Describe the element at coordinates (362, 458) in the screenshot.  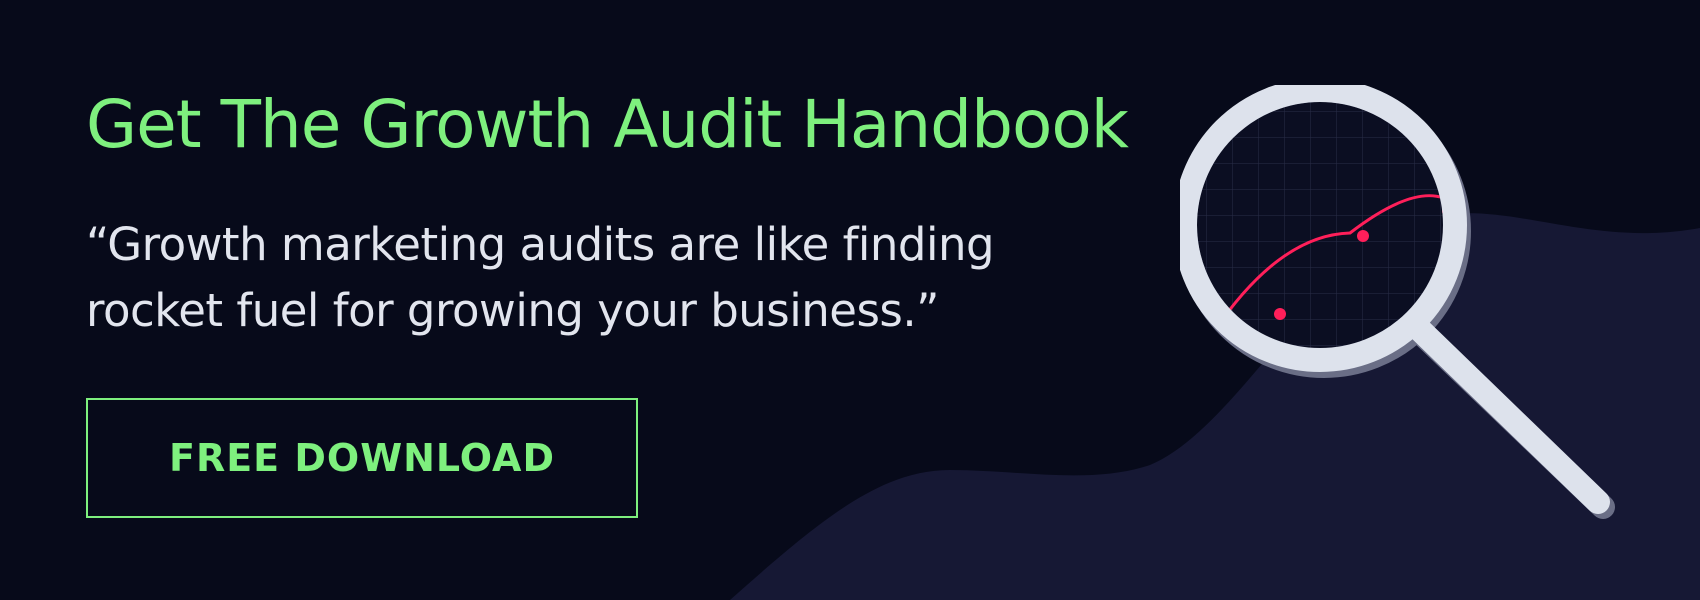
I see `free-download-button: FREE DOWNLOAD` at that location.